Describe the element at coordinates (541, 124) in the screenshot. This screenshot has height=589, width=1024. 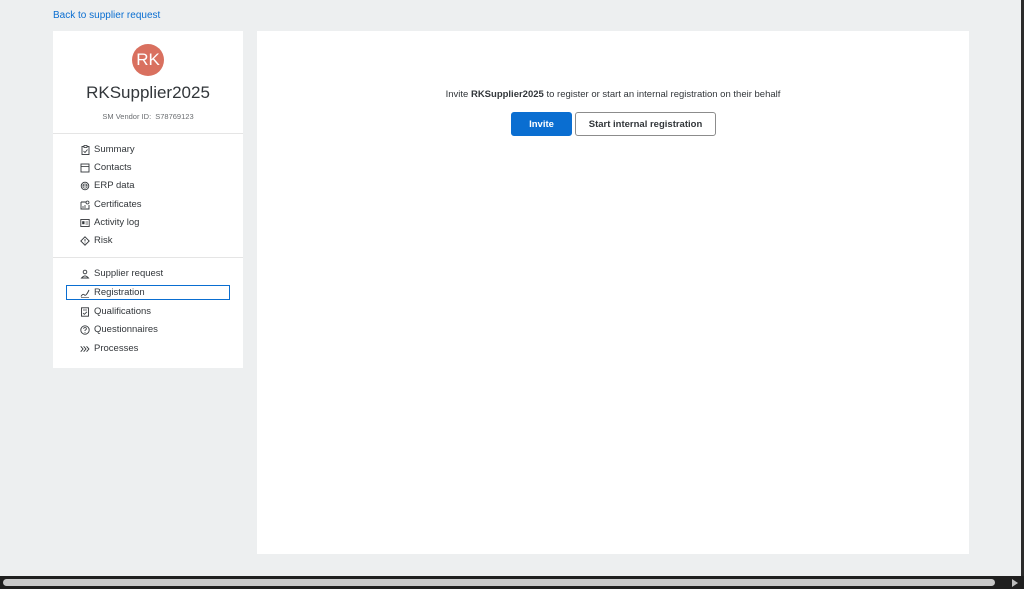
I see `invite-button: Invite` at that location.